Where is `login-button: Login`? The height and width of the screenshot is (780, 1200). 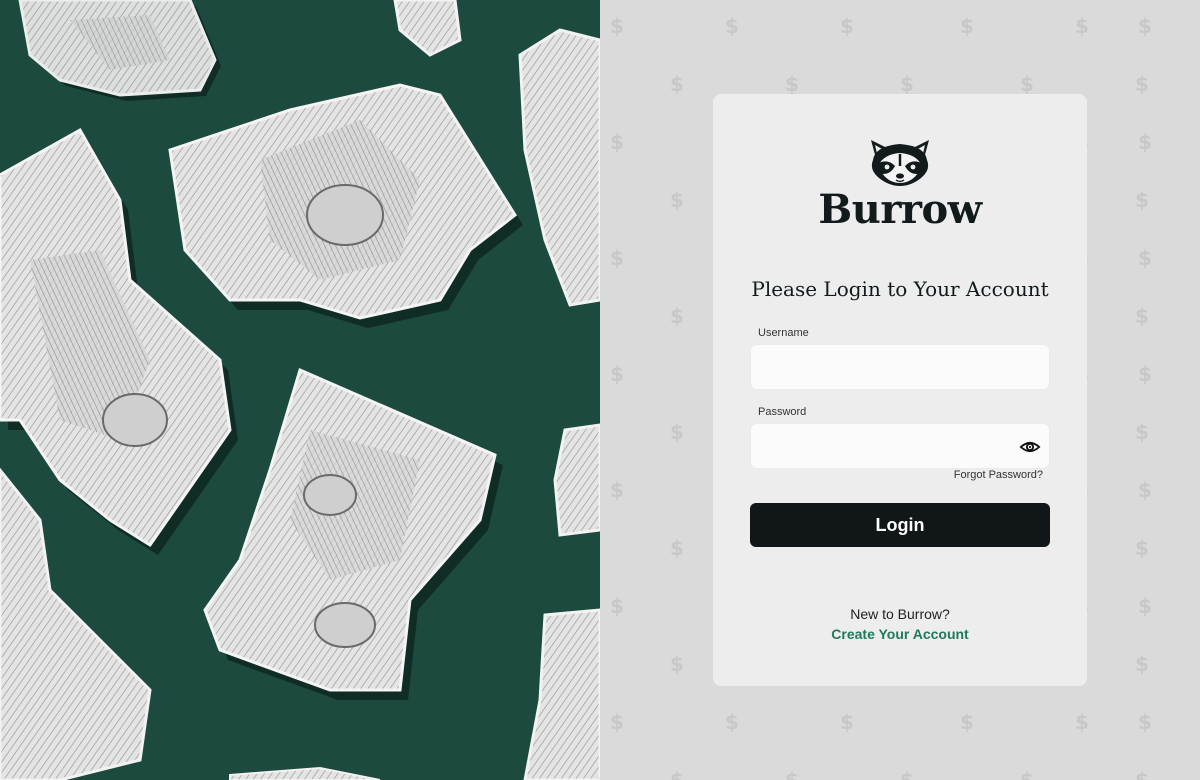
login-button: Login is located at coordinates (900, 525).